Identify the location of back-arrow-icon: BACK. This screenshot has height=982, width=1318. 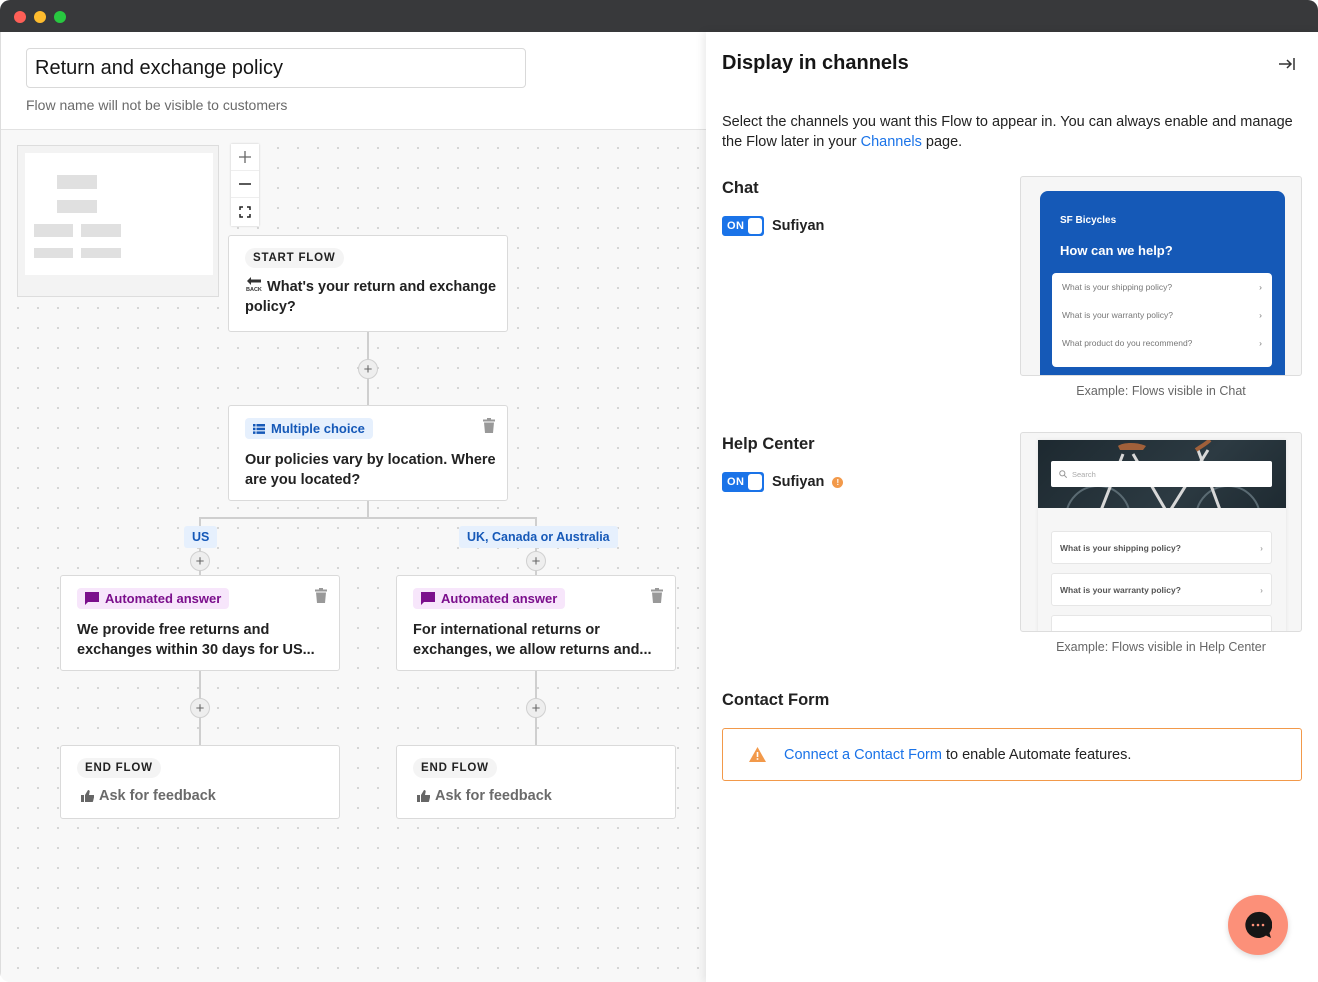
(254, 284).